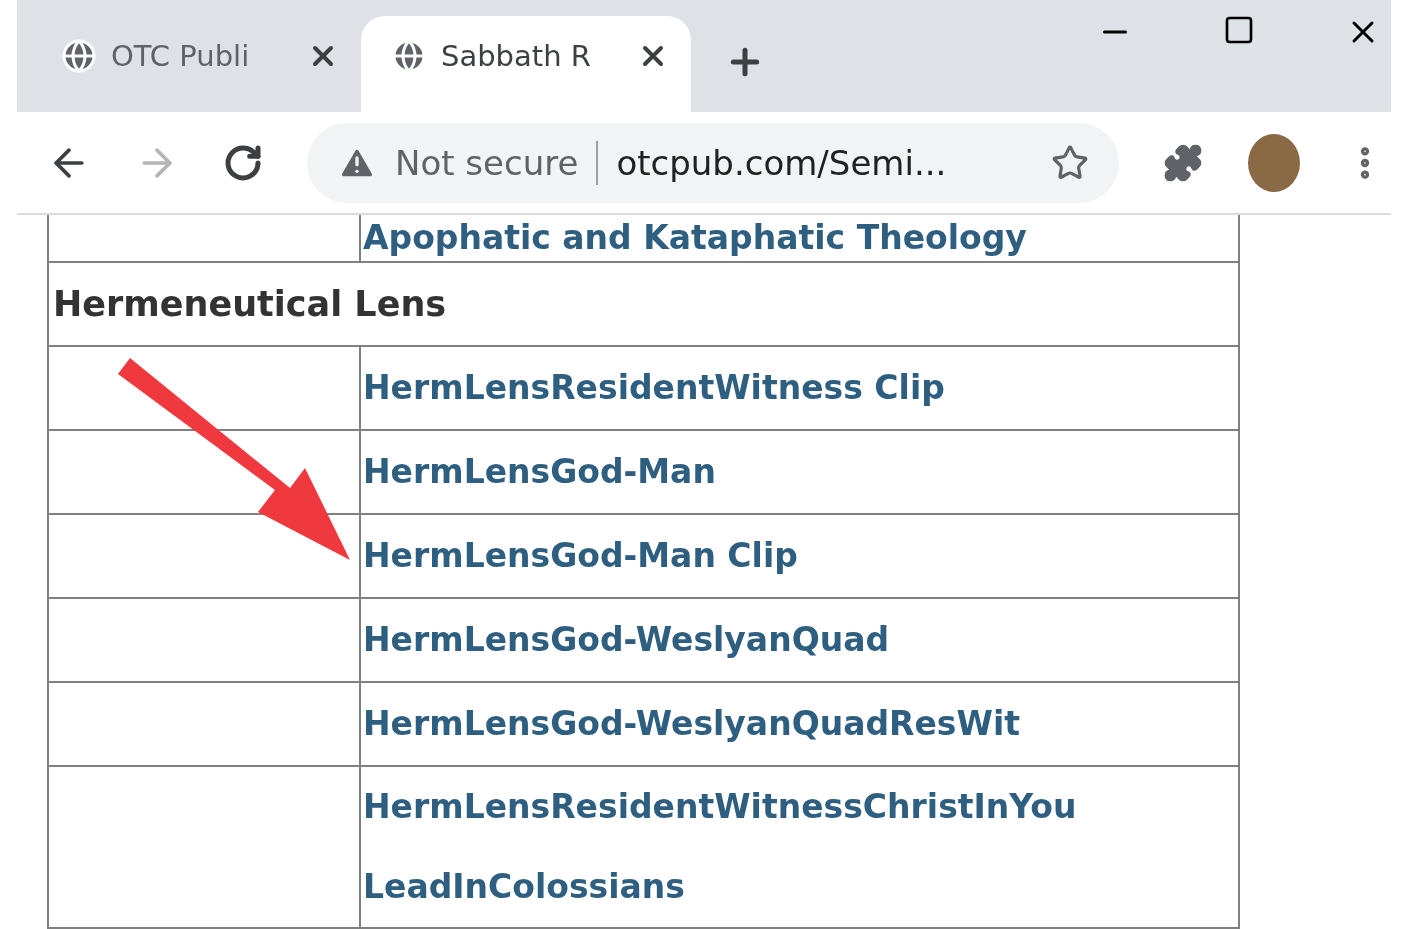  Describe the element at coordinates (1274, 162) in the screenshot. I see `avatar-icon` at that location.